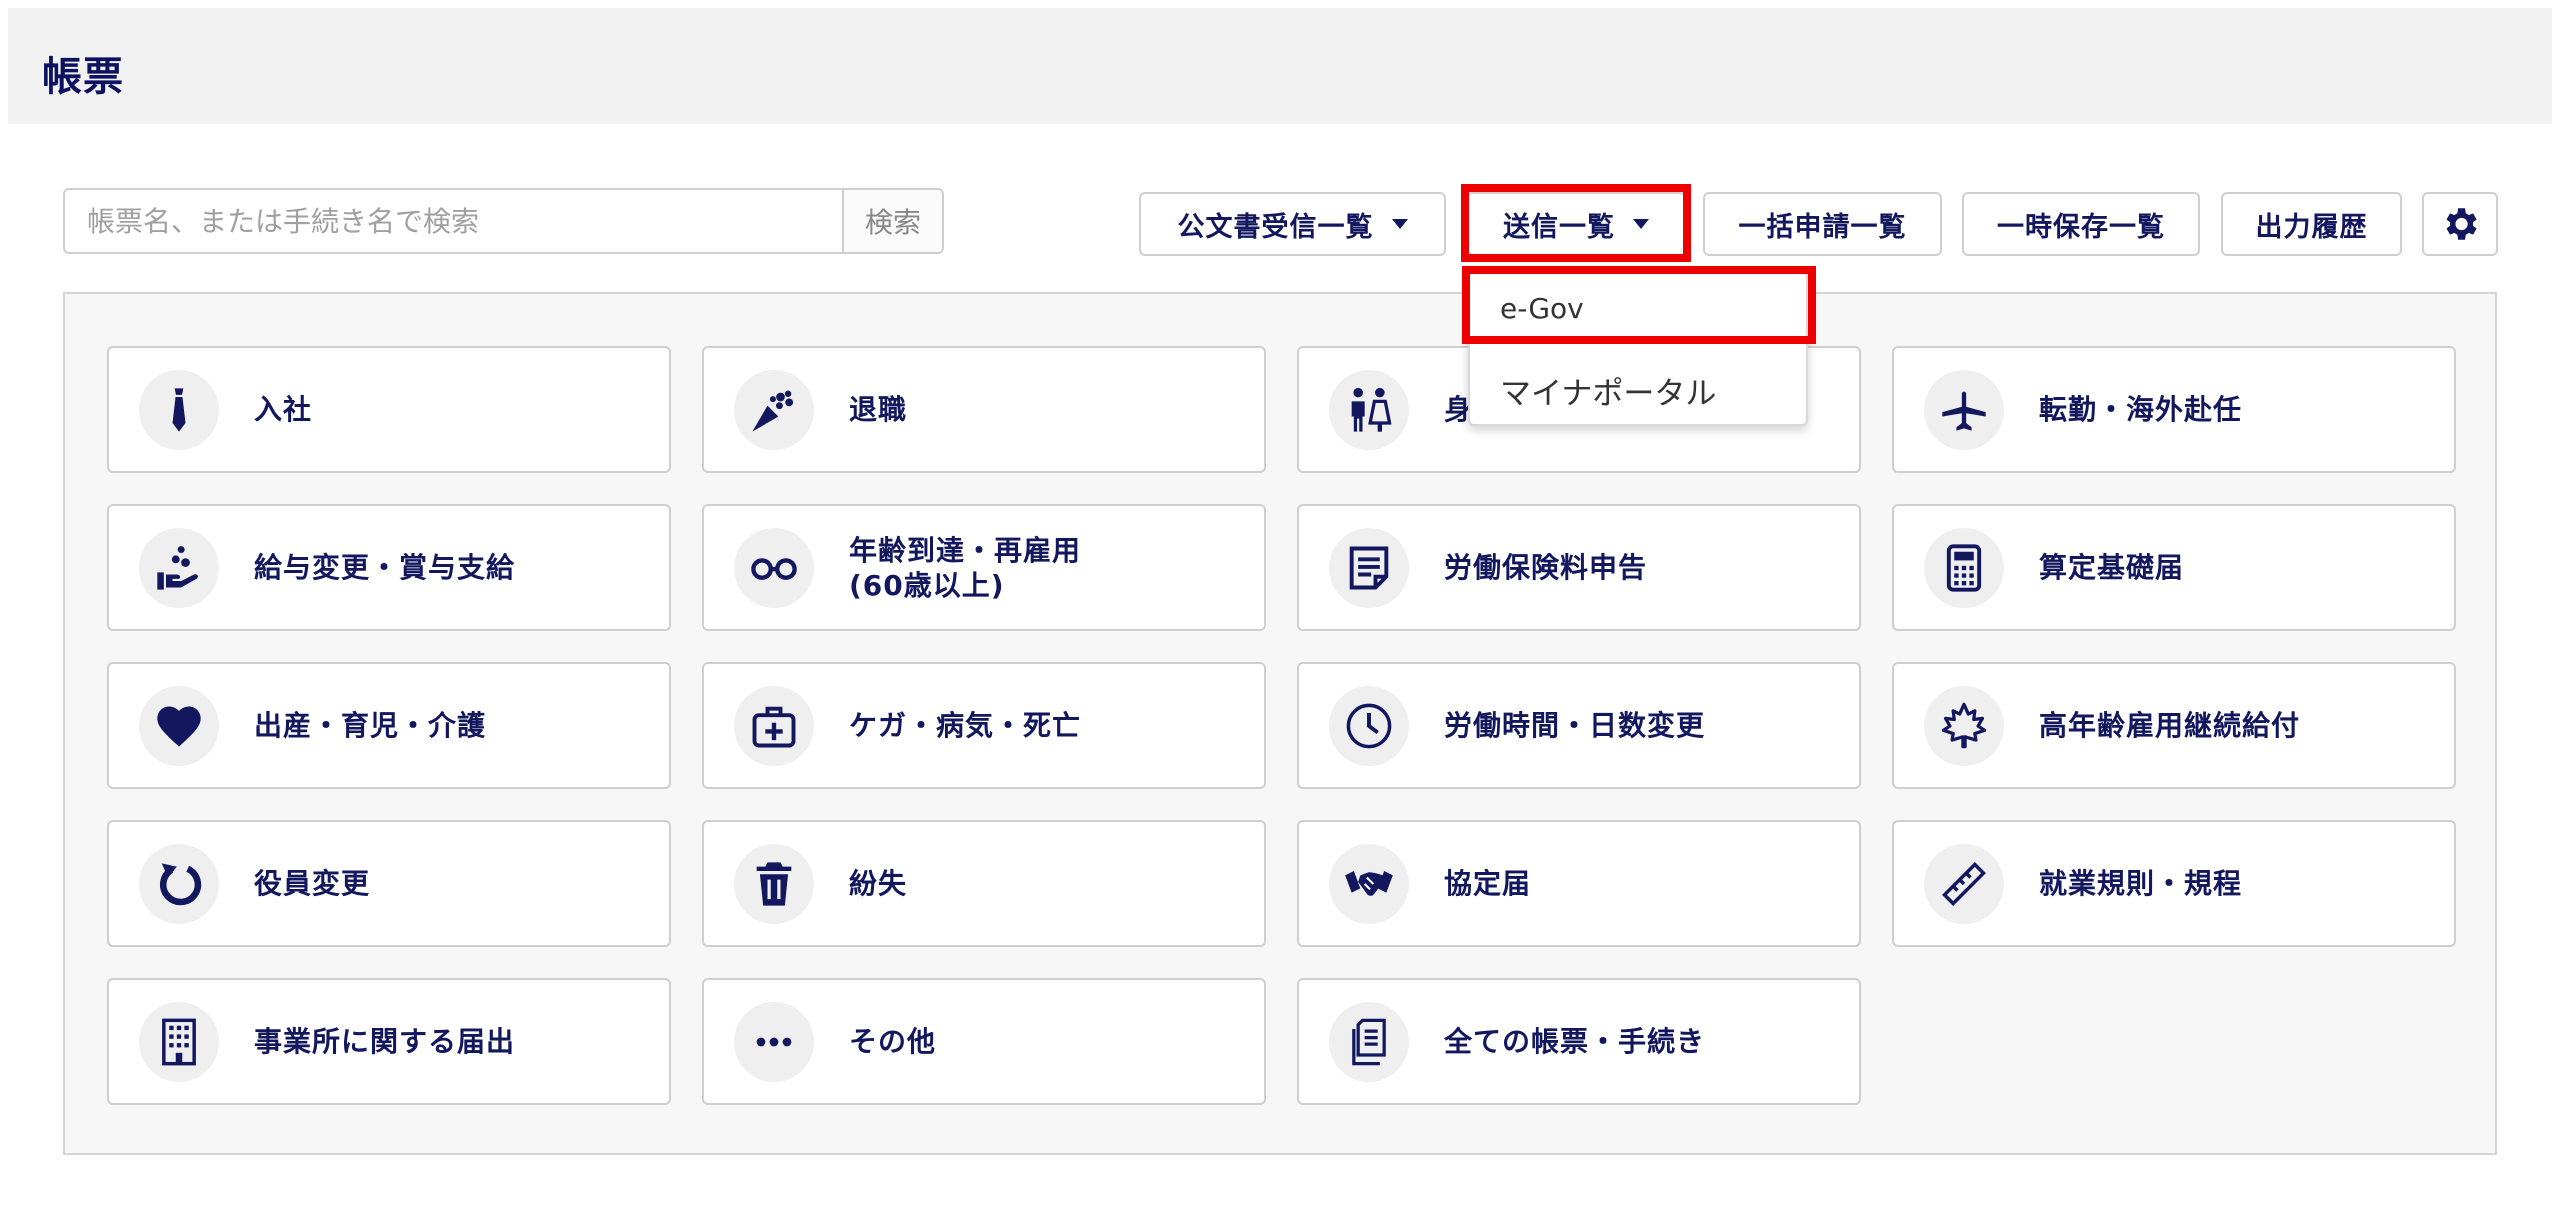 The height and width of the screenshot is (1208, 2560). I want to click on card-subete: 全ての帳票・手続き, so click(1579, 1041).